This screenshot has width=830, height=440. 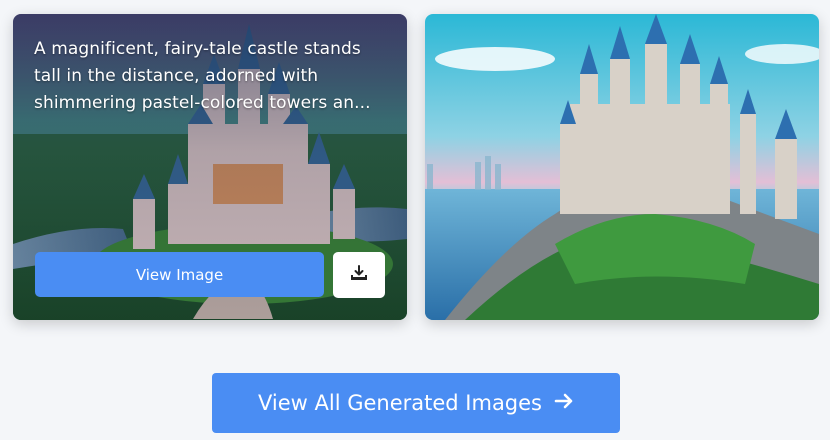 What do you see at coordinates (179, 274) in the screenshot?
I see `view-image-button: View Image` at bounding box center [179, 274].